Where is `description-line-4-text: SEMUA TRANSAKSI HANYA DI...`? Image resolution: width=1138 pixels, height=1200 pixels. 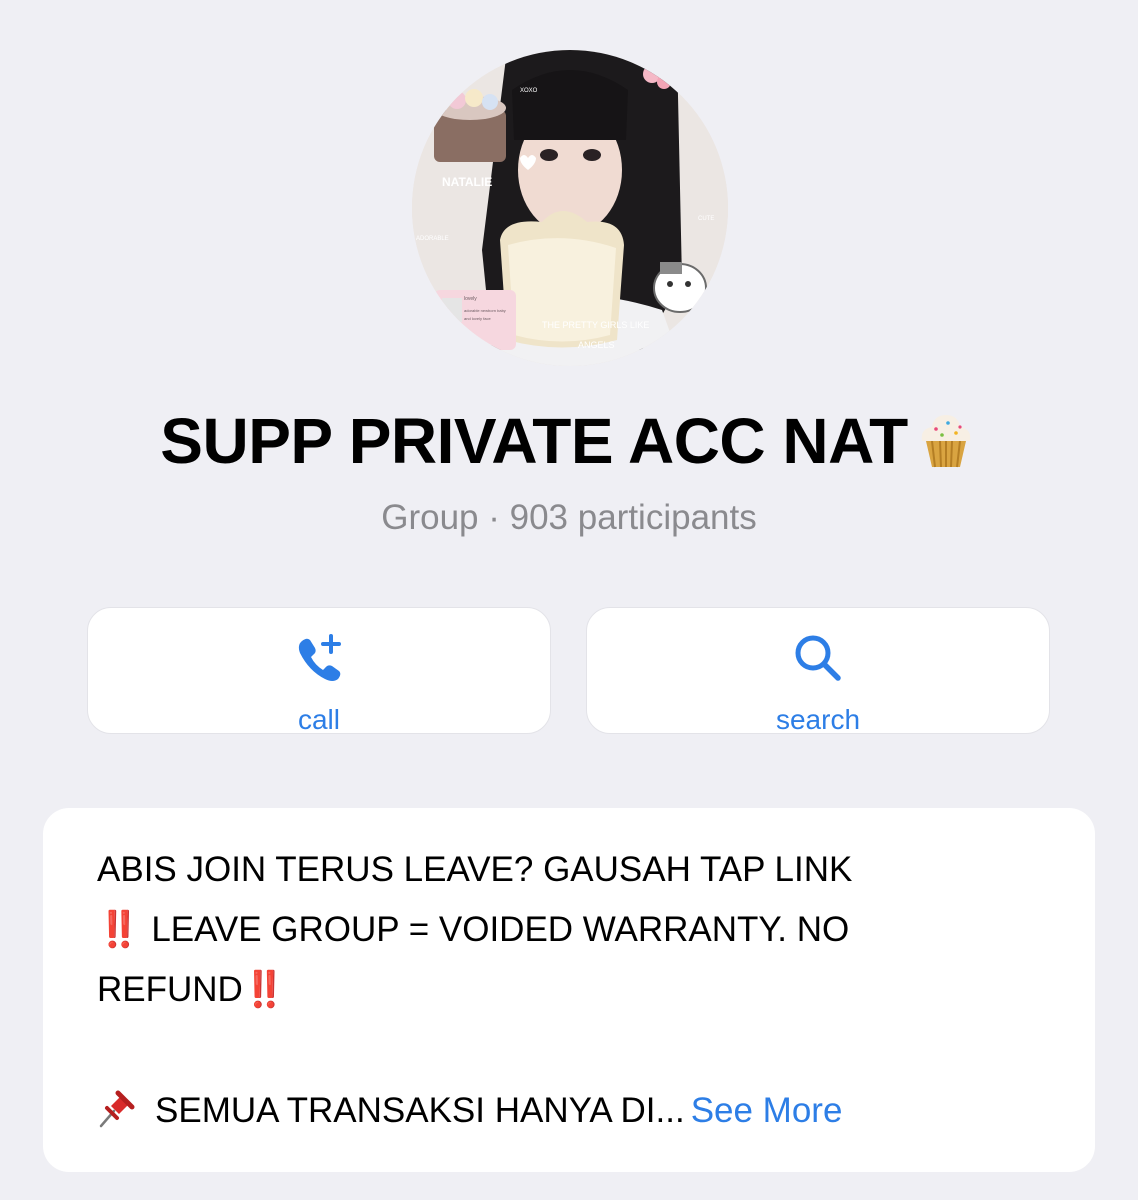 description-line-4-text: SEMUA TRANSAKSI HANYA DI... is located at coordinates (420, 1110).